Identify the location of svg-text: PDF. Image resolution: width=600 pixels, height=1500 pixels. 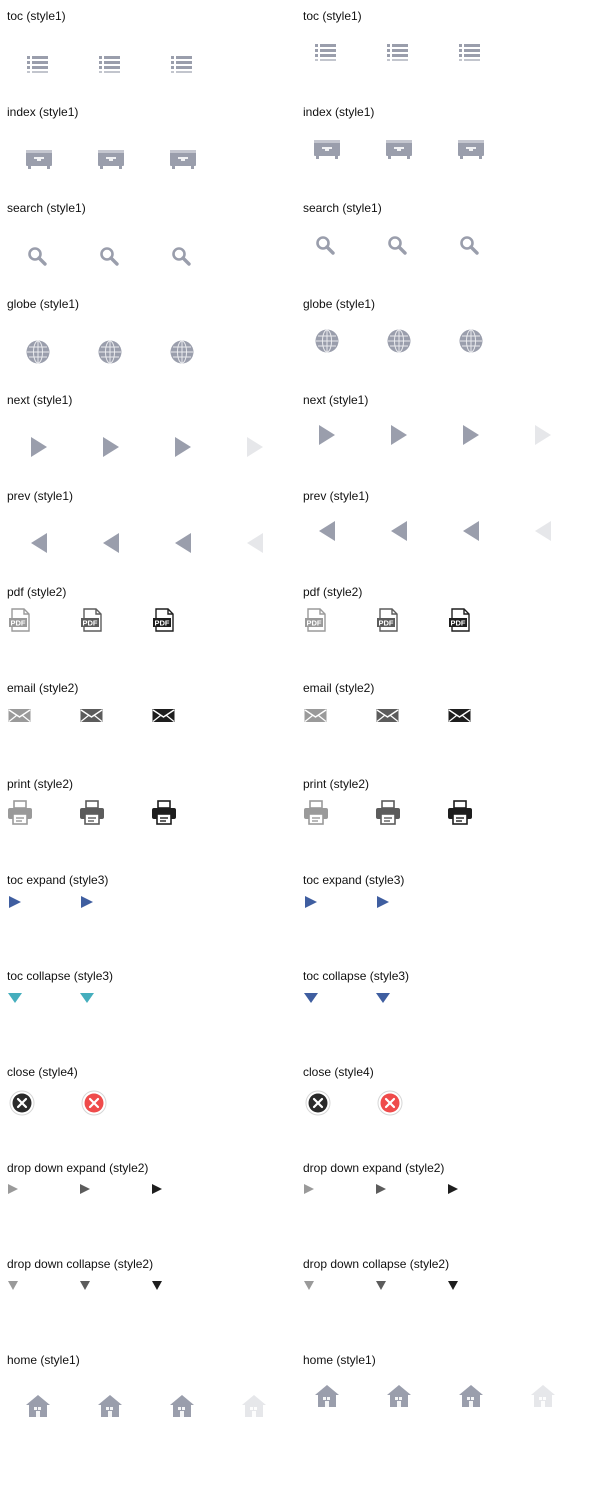
(90, 623).